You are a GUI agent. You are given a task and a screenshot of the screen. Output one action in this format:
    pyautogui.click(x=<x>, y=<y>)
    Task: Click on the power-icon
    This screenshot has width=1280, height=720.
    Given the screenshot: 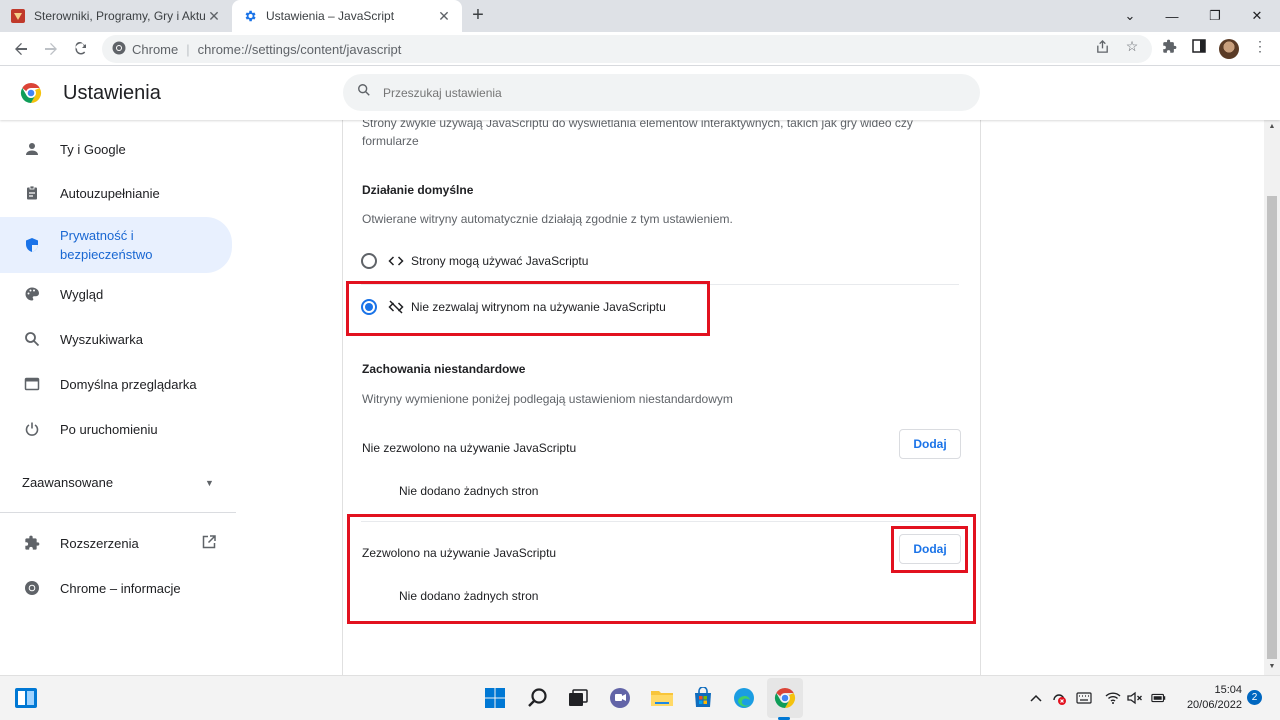 What is the action you would take?
    pyautogui.click(x=32, y=429)
    